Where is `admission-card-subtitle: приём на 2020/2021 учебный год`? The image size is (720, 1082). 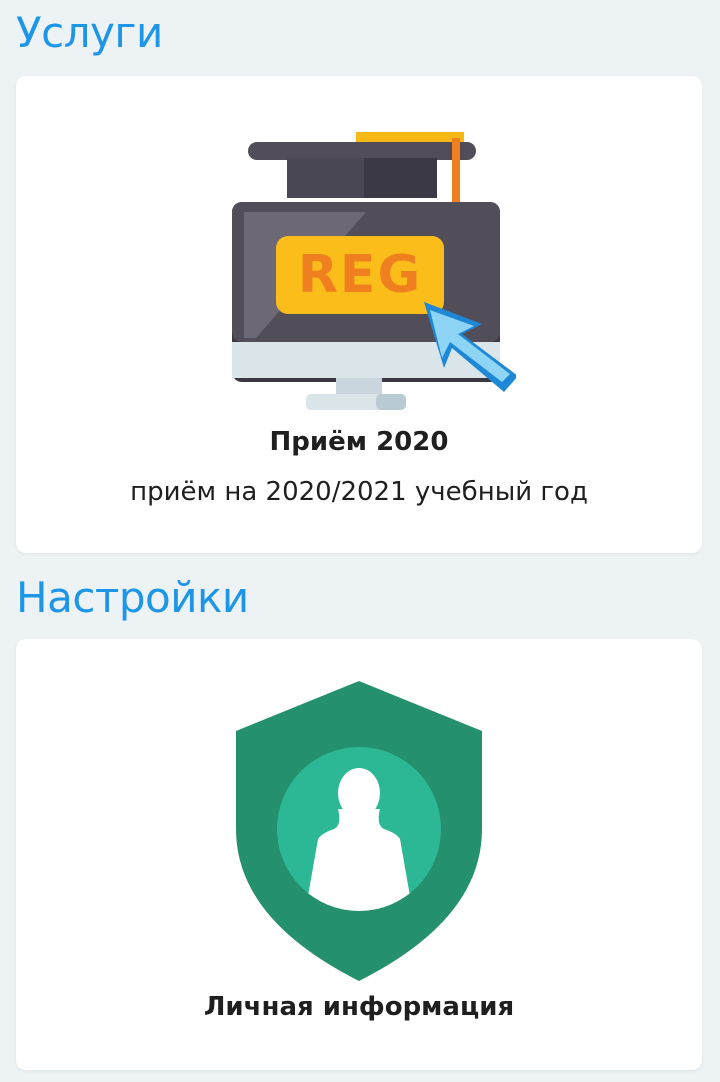
admission-card-subtitle: приём на 2020/2021 учебный год is located at coordinates (359, 492).